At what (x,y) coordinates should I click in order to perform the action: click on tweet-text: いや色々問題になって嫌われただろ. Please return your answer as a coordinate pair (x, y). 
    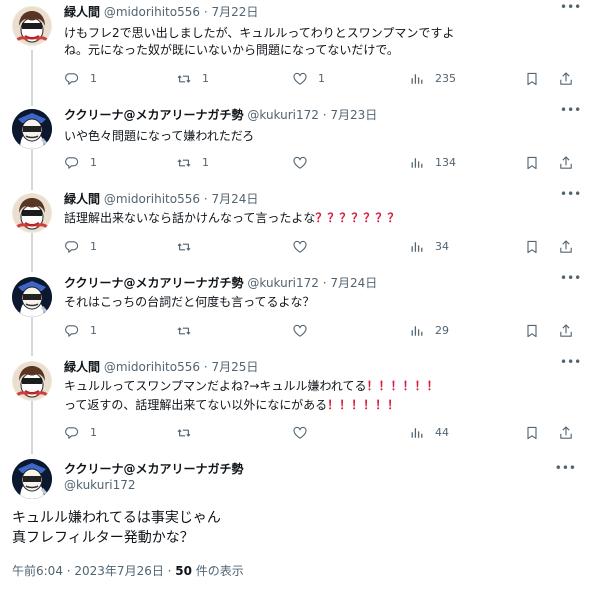
    Looking at the image, I should click on (159, 136).